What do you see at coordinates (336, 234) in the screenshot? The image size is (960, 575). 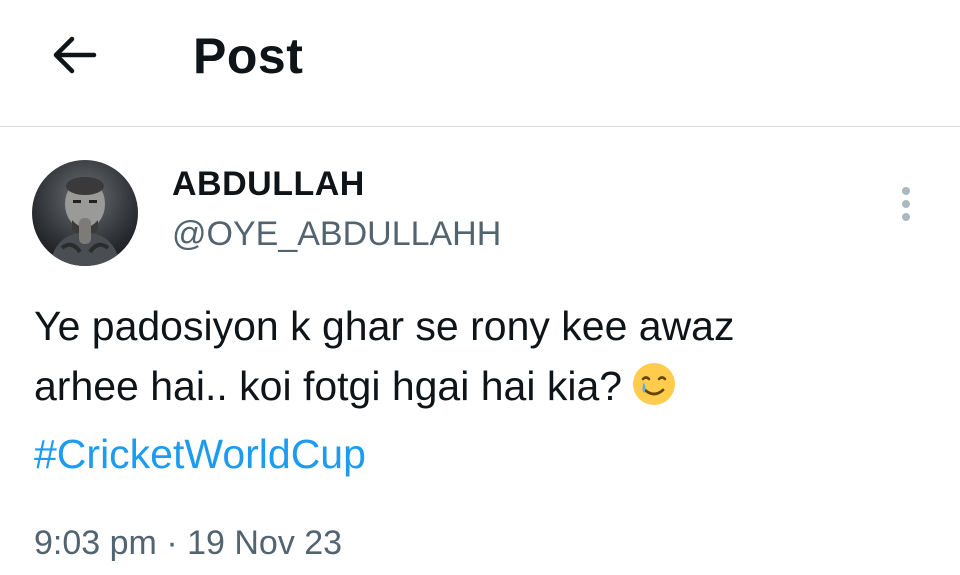 I see `author-handle: @OYE_ABDULLAHH` at bounding box center [336, 234].